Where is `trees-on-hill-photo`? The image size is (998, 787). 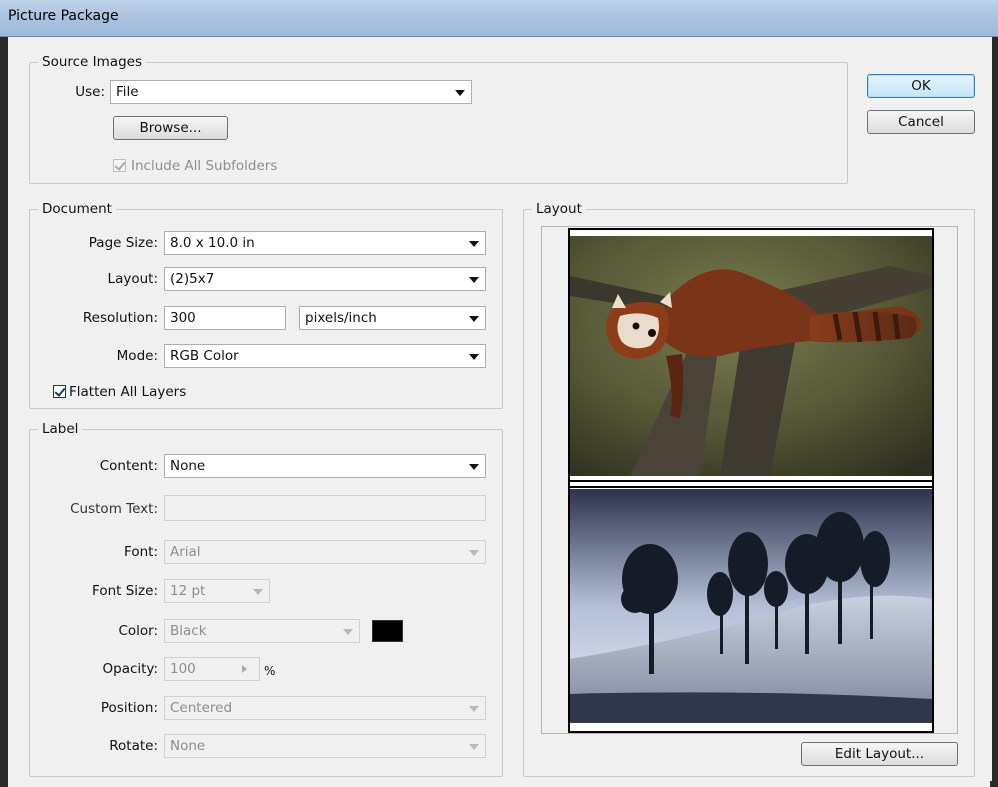 trees-on-hill-photo is located at coordinates (751, 606).